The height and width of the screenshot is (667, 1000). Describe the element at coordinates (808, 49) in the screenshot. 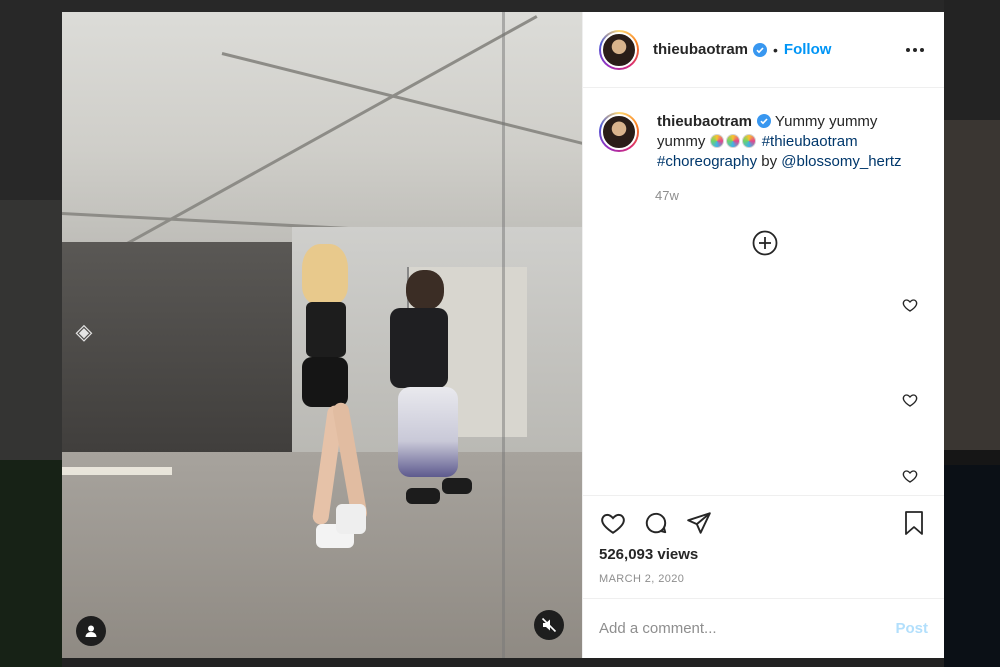

I see `follow-button: Follow` at that location.